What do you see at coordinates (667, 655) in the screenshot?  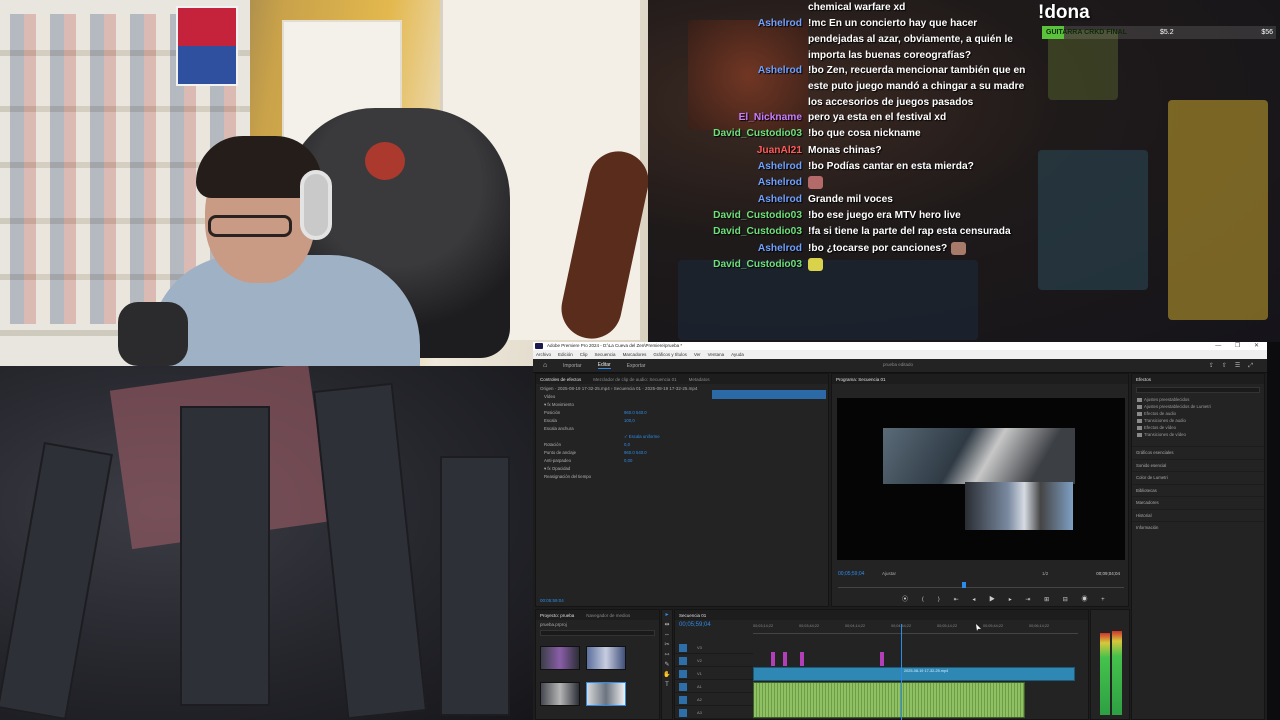 I see `slip-tool-icon: ⇿` at bounding box center [667, 655].